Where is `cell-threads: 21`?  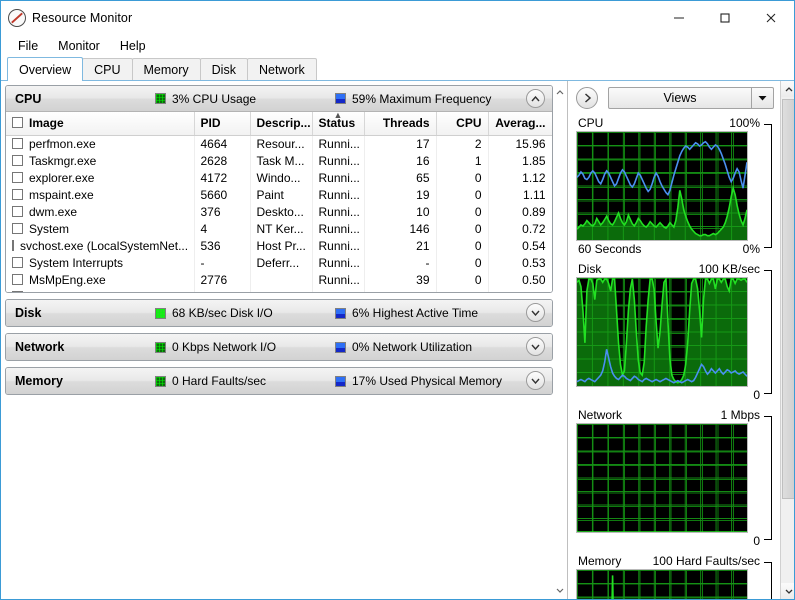
cell-threads: 21 is located at coordinates (400, 245).